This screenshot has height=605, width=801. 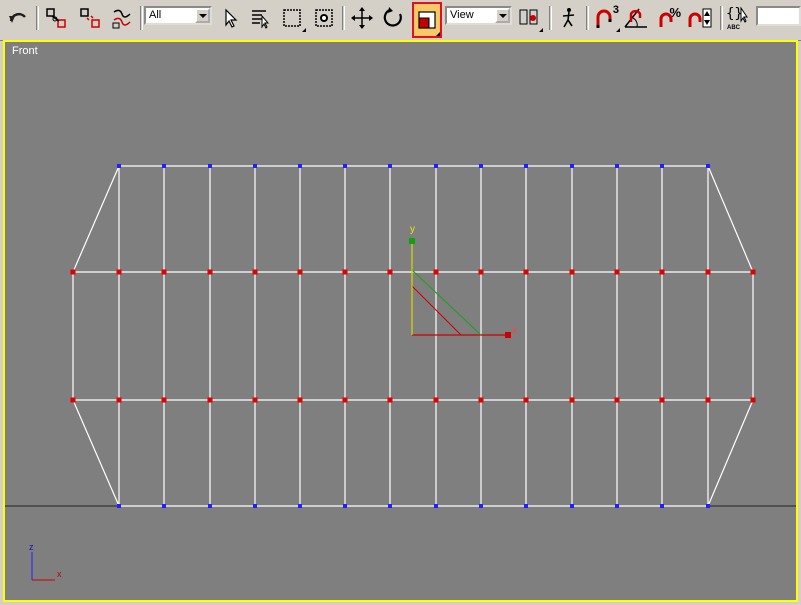 I want to click on bind-to-space-warp-button, so click(x=122, y=18).